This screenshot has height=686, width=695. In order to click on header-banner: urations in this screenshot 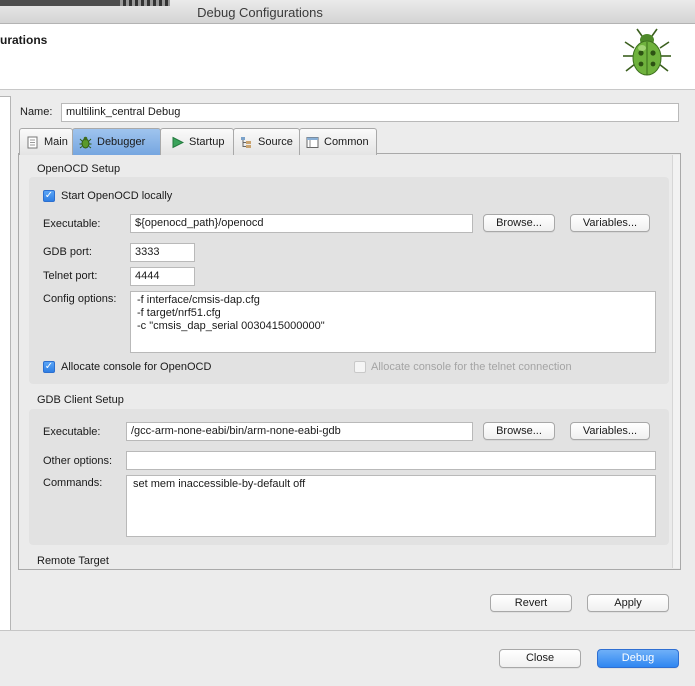, I will do `click(347, 57)`.